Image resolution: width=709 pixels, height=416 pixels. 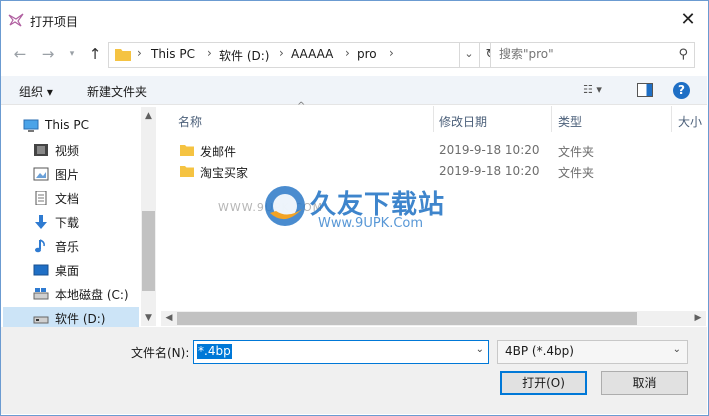 I want to click on view-options-icon: ☷ ▾, so click(x=592, y=89).